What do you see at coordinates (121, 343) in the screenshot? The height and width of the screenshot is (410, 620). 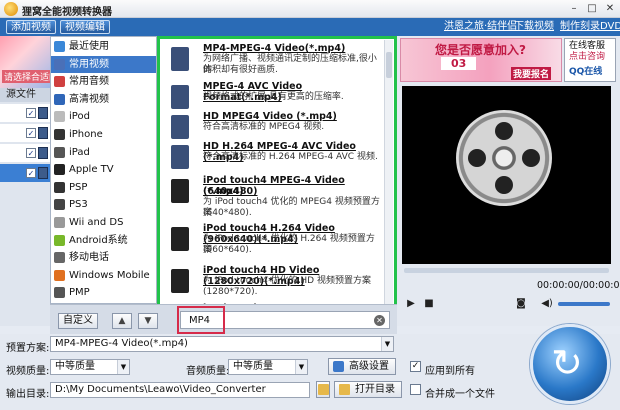 I see `preset-value: MP4-MPEG-4 Video(*.mp4)` at bounding box center [121, 343].